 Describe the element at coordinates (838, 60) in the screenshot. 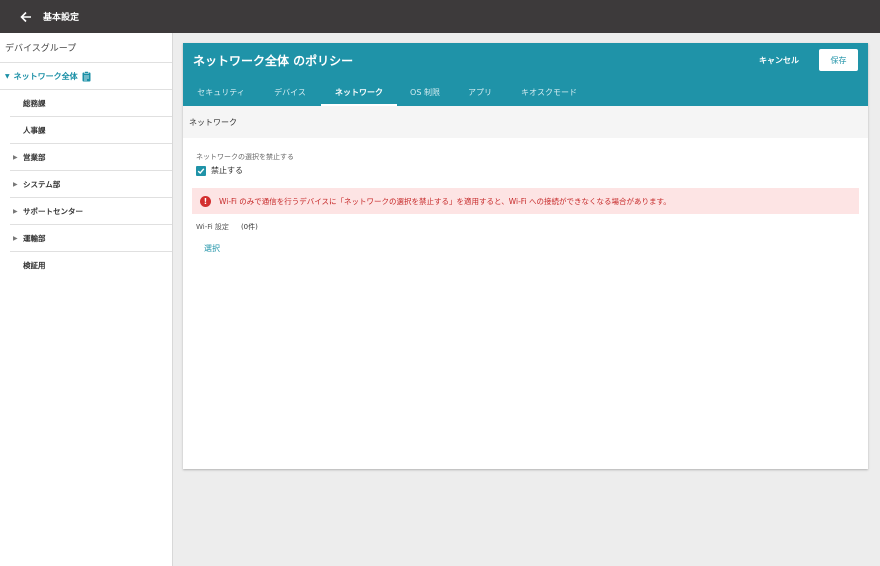

I see `save-button: 保存` at that location.